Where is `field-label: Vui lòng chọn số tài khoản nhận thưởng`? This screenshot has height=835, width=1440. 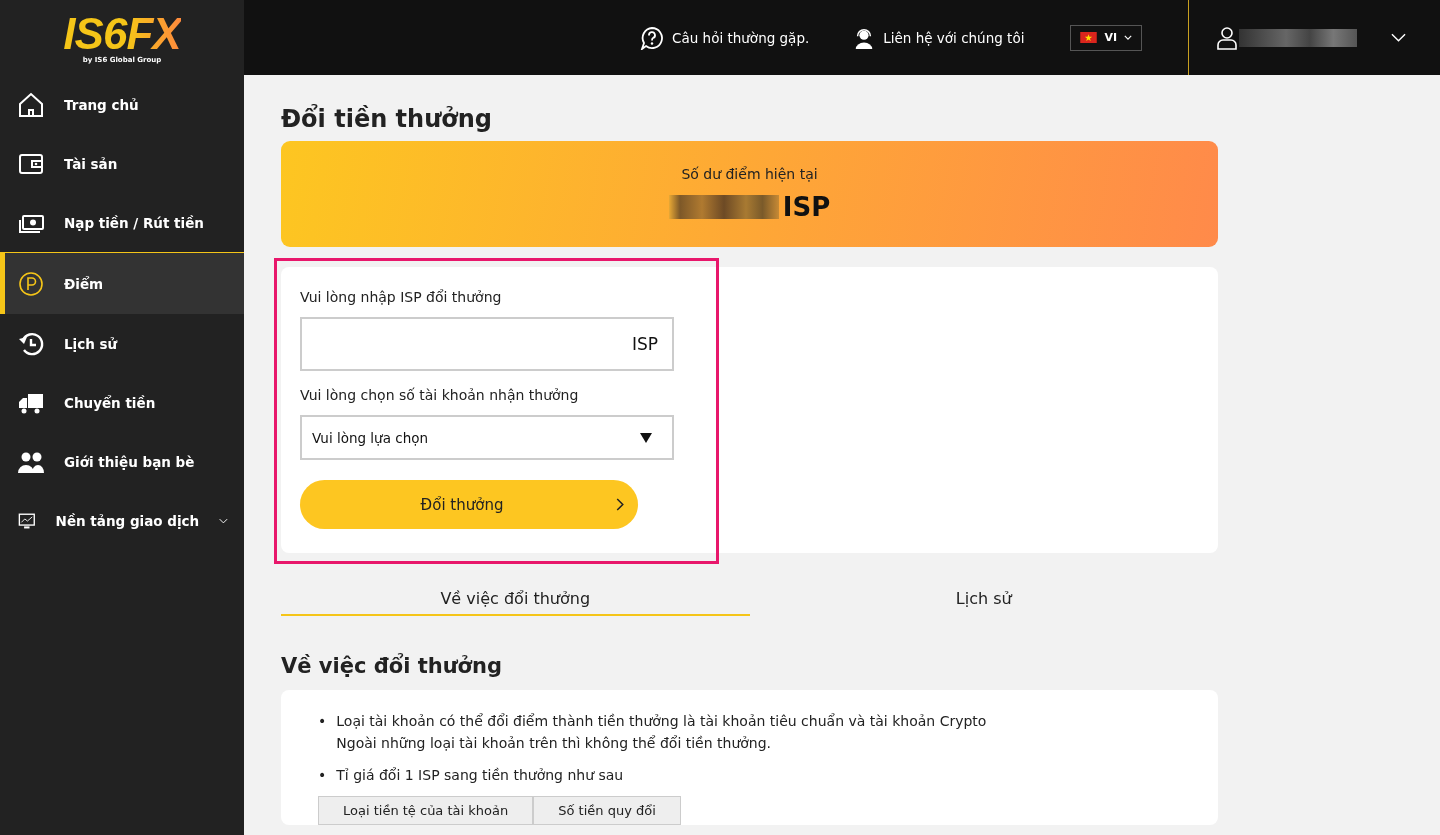 field-label: Vui lòng chọn số tài khoản nhận thưởng is located at coordinates (440, 395).